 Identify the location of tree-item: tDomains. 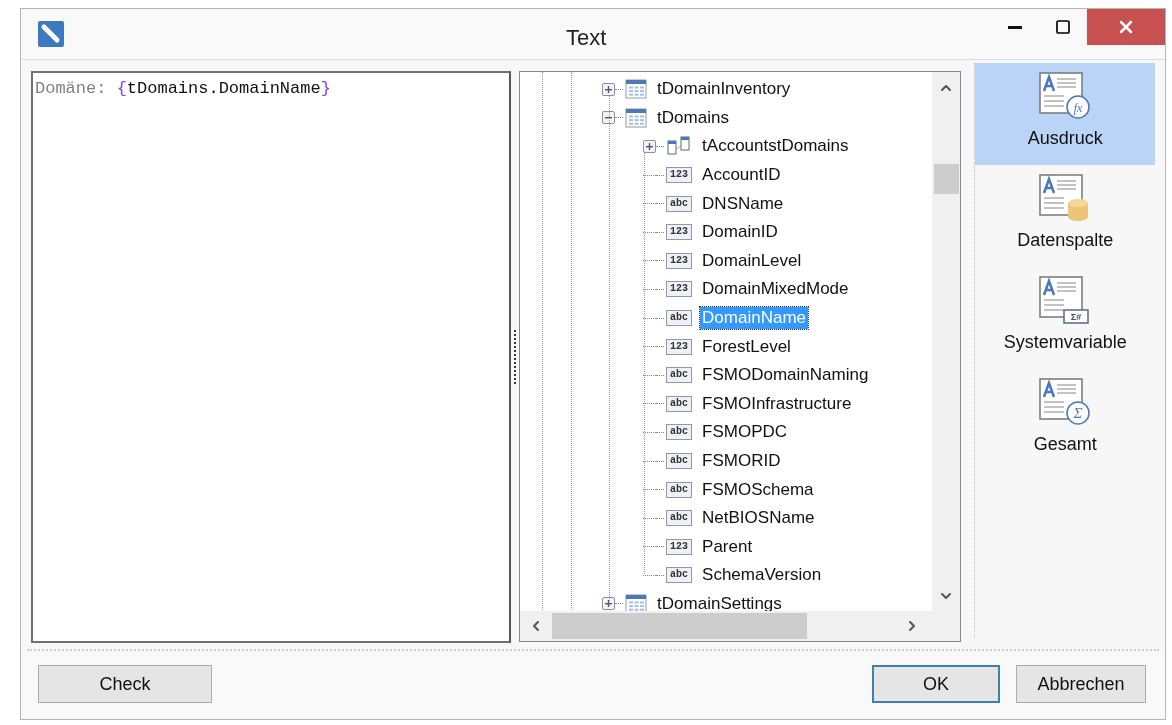
(693, 117).